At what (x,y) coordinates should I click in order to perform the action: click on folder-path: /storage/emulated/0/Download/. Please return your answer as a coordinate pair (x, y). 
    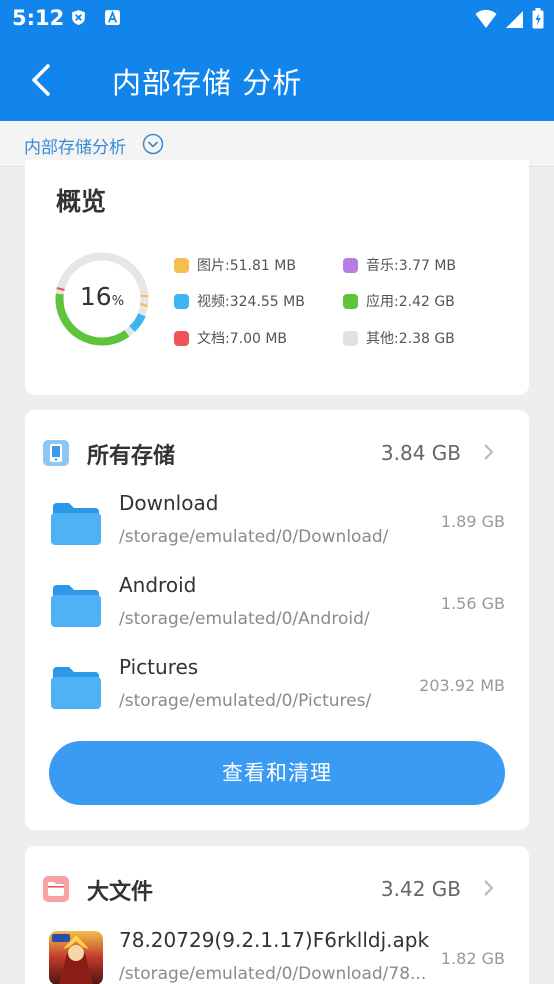
    Looking at the image, I should click on (254, 537).